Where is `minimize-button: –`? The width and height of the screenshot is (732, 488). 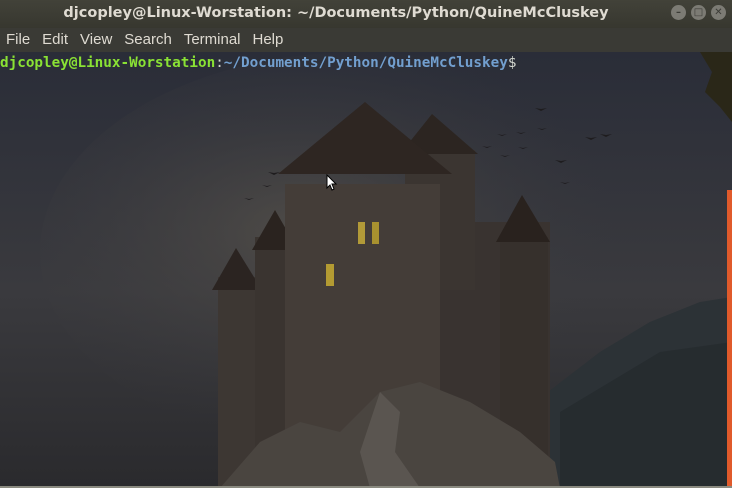
minimize-button: – is located at coordinates (678, 12).